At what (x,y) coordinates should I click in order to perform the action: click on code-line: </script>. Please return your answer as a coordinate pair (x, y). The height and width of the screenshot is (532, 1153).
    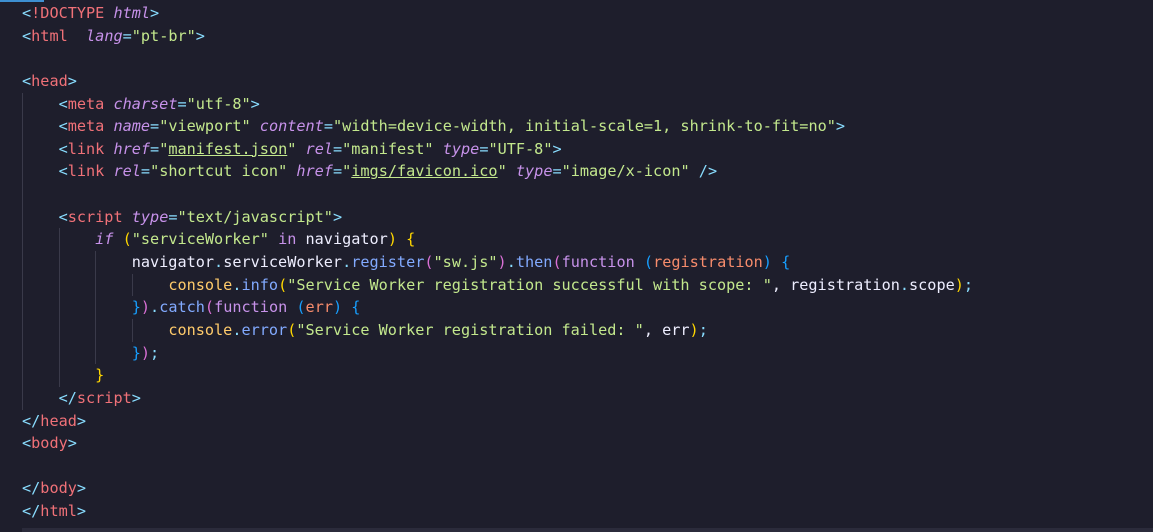
    Looking at the image, I should click on (576, 398).